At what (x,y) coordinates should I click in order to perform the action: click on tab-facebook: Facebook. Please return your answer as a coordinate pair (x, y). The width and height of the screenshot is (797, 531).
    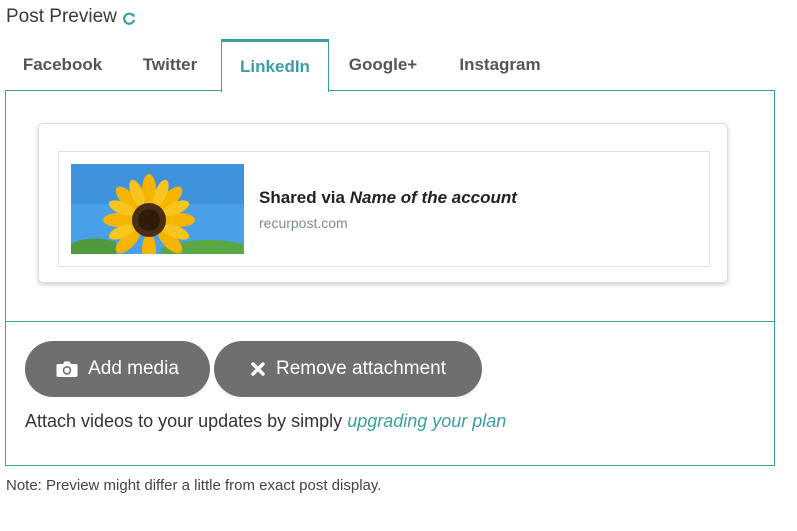
    Looking at the image, I should click on (62, 65).